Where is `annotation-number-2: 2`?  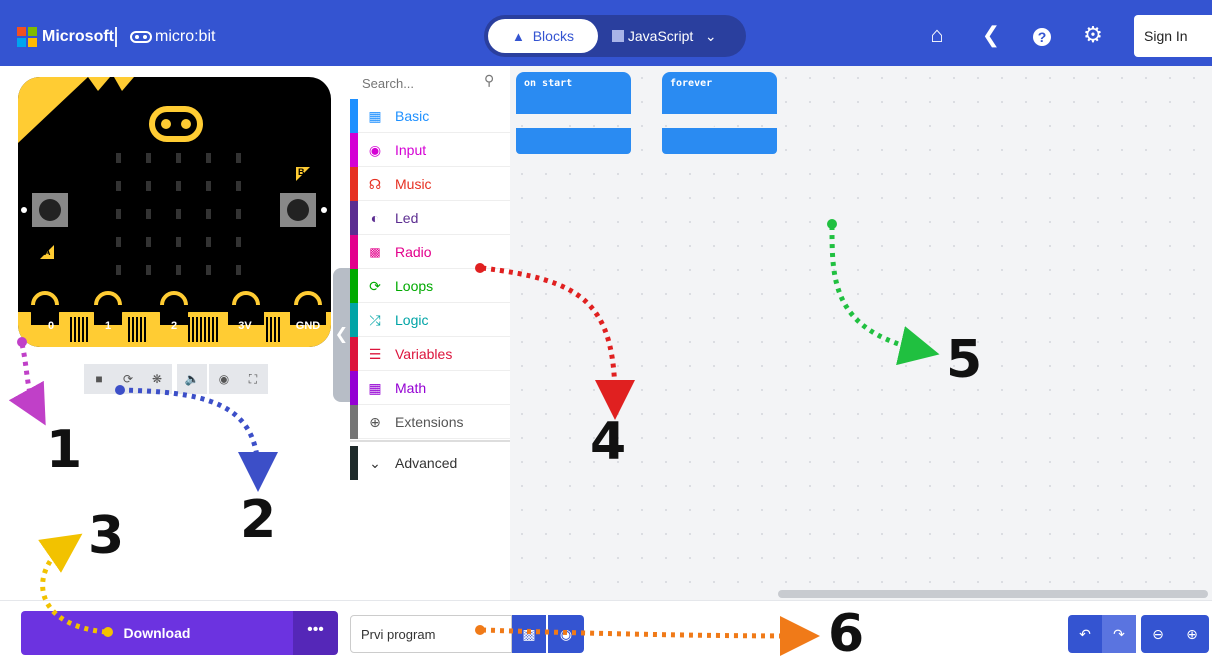
annotation-number-2: 2 is located at coordinates (258, 520).